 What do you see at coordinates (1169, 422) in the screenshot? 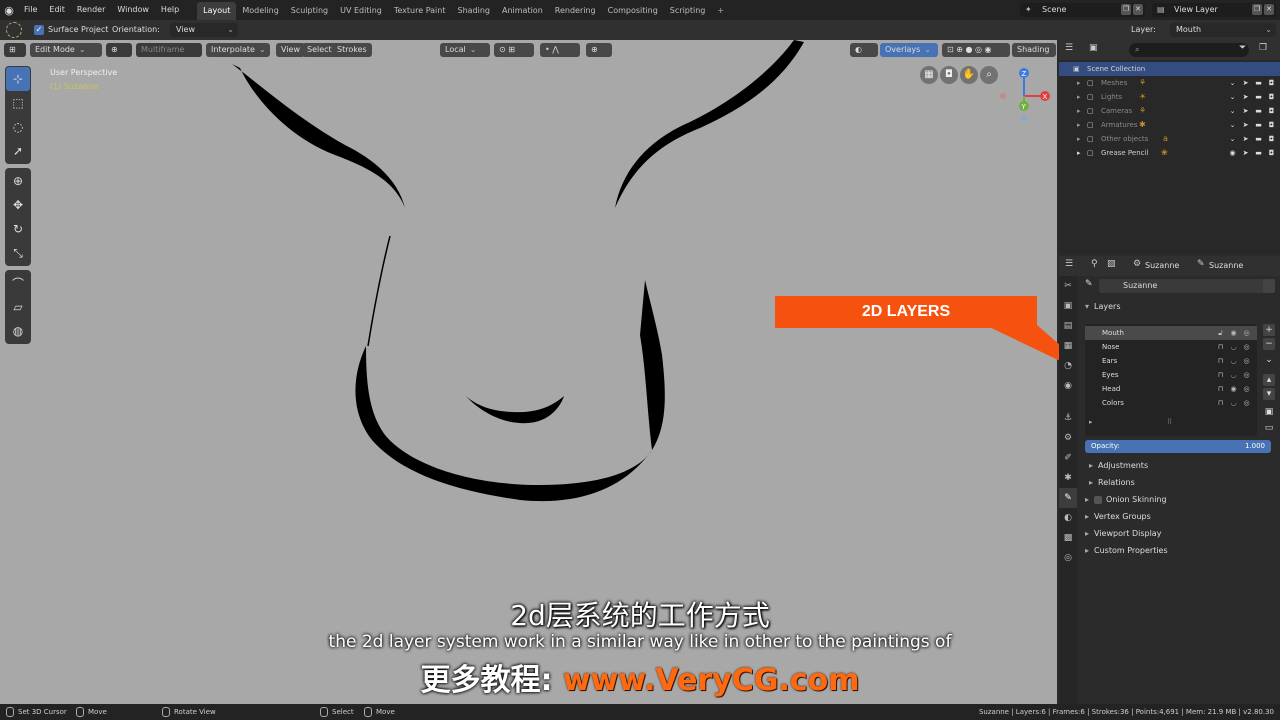
I see `list-resize-handle: ⠿` at bounding box center [1169, 422].